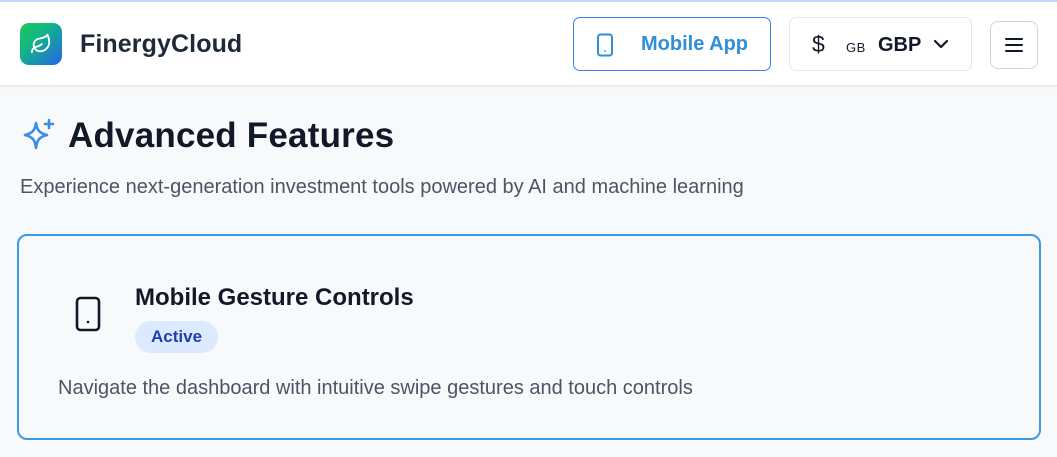 This screenshot has width=1057, height=457. I want to click on page-title: Advanced Features, so click(231, 135).